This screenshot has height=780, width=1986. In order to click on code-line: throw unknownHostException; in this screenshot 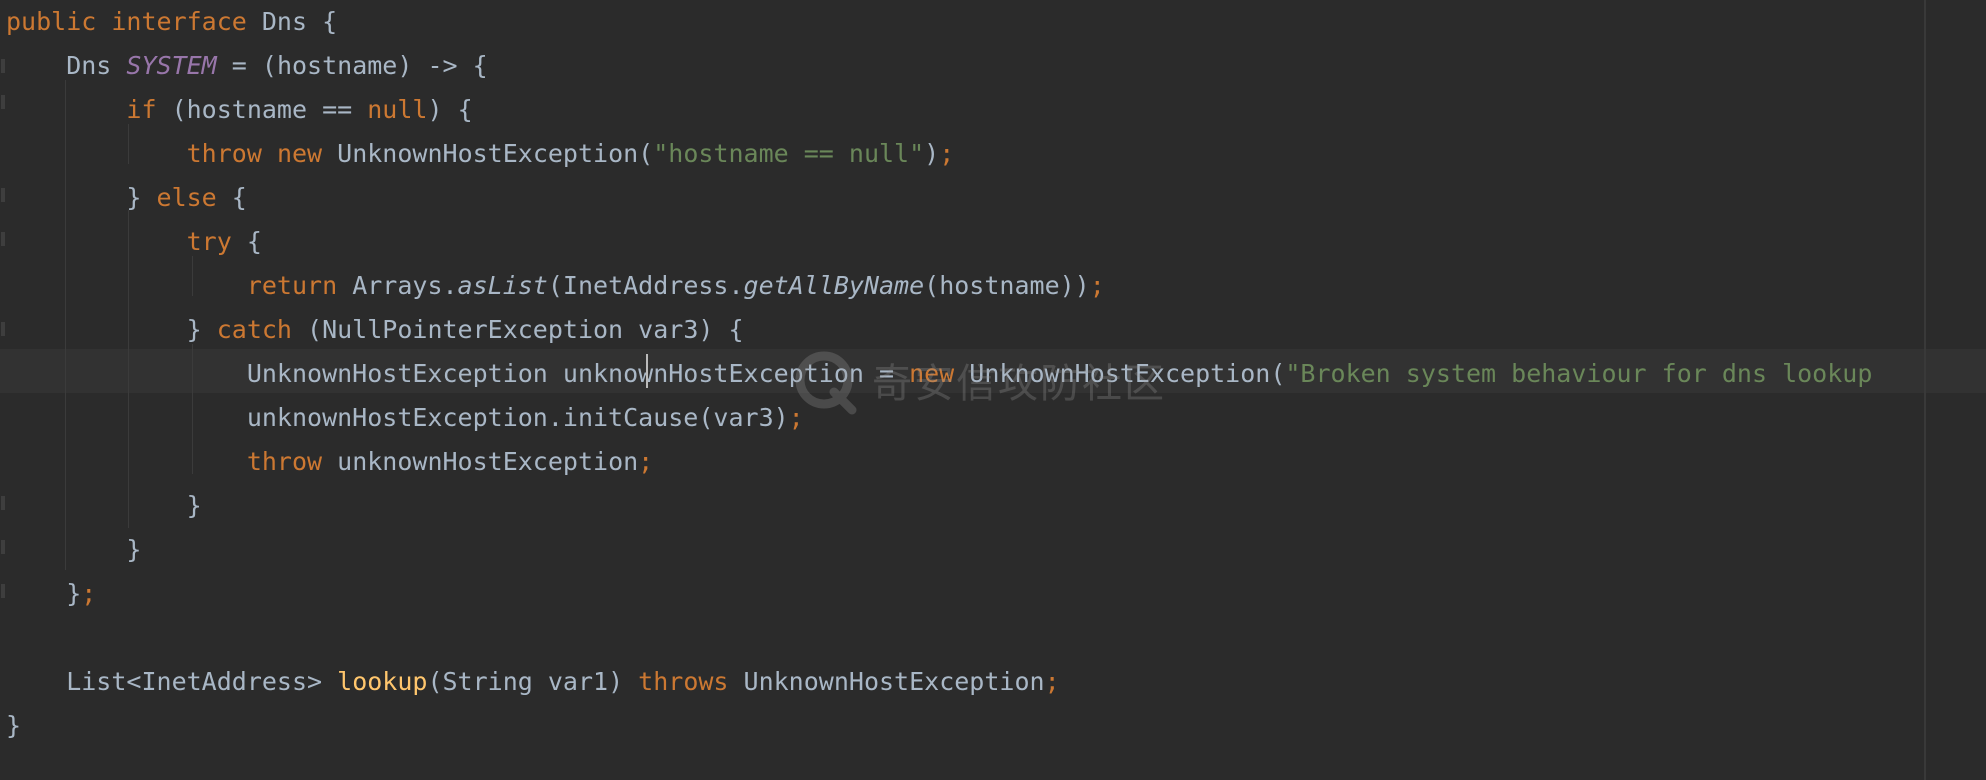, I will do `click(329, 462)`.